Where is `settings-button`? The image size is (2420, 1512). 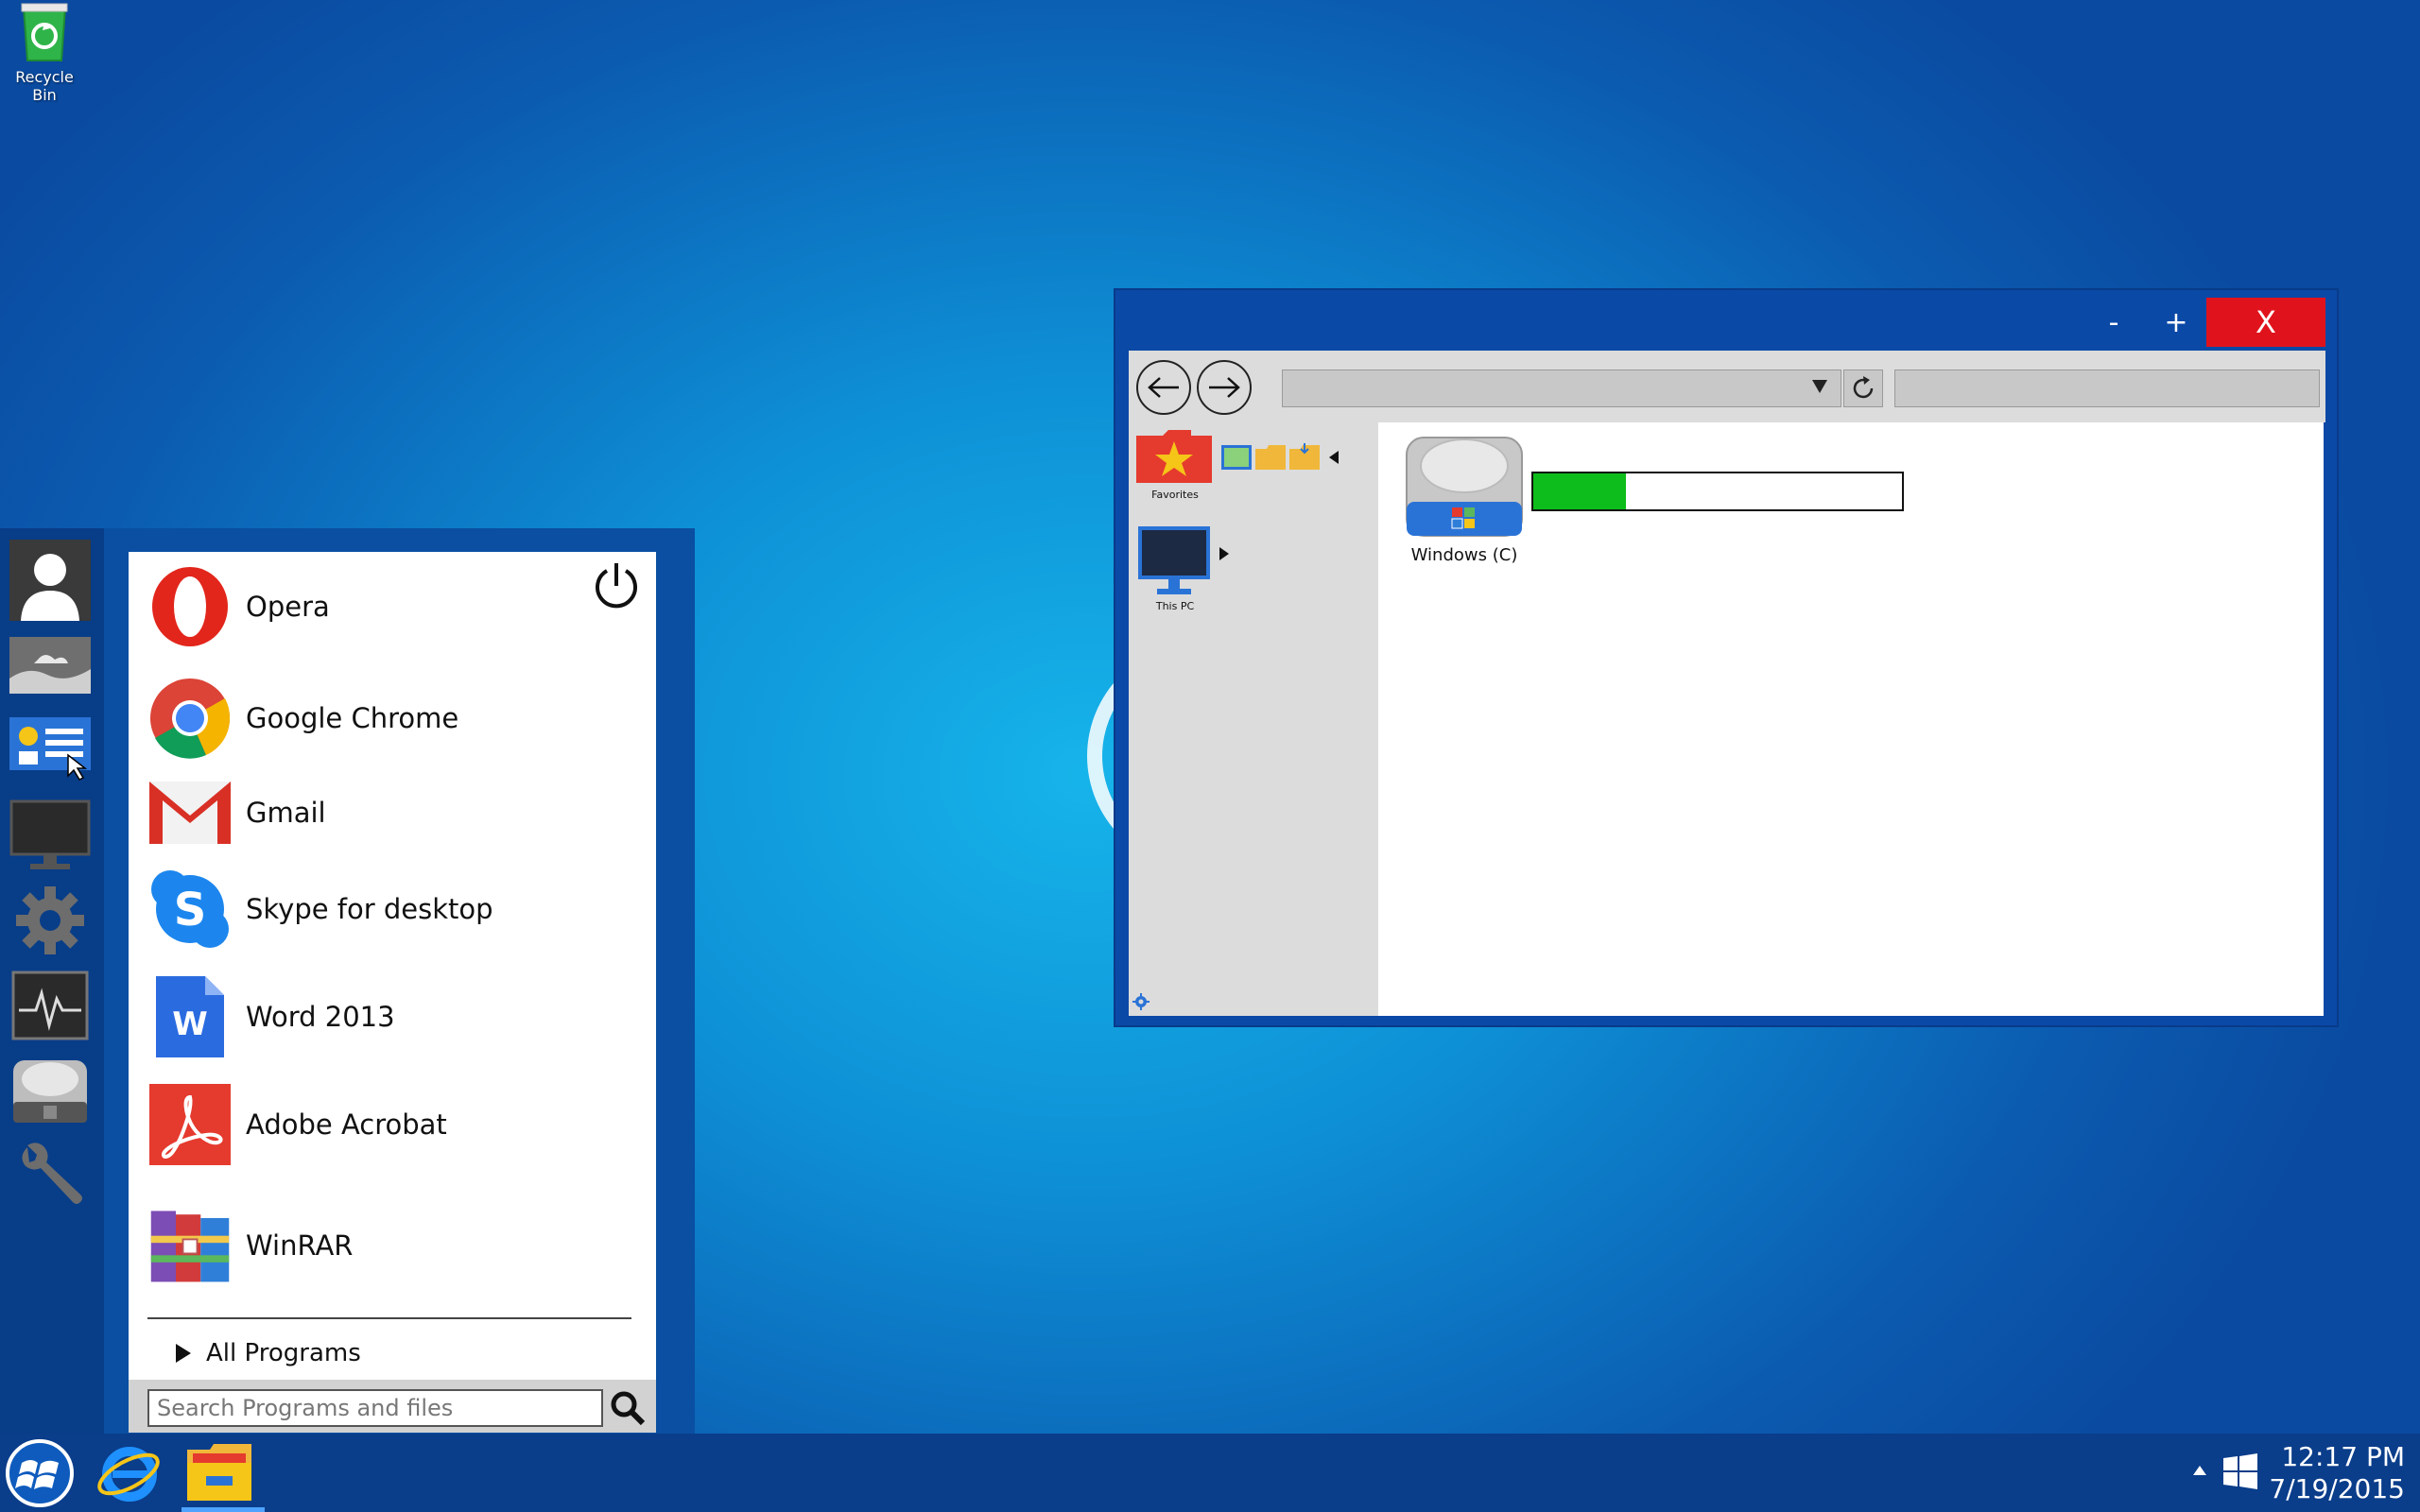
settings-button is located at coordinates (50, 920).